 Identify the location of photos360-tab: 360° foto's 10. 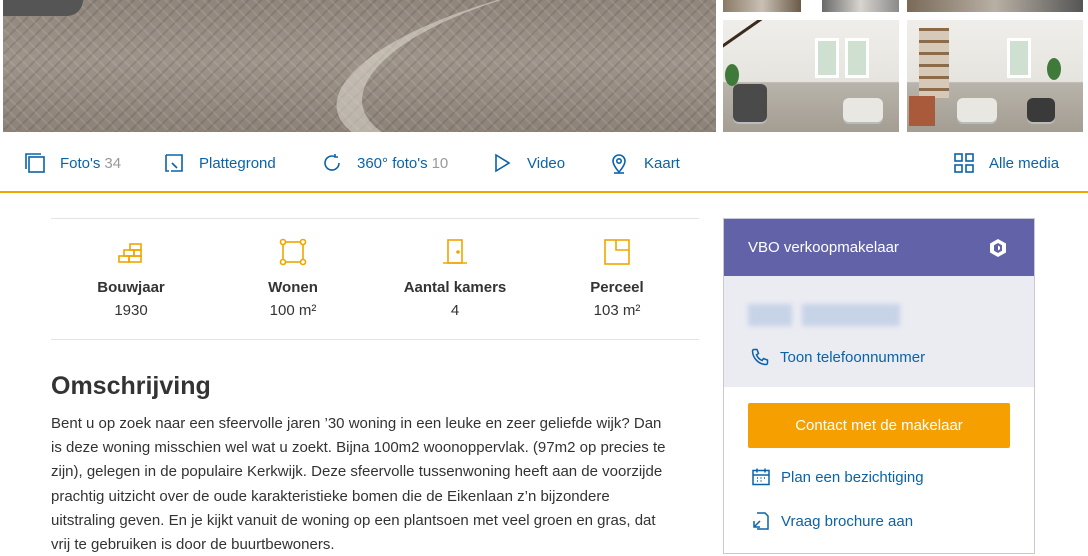
(384, 163).